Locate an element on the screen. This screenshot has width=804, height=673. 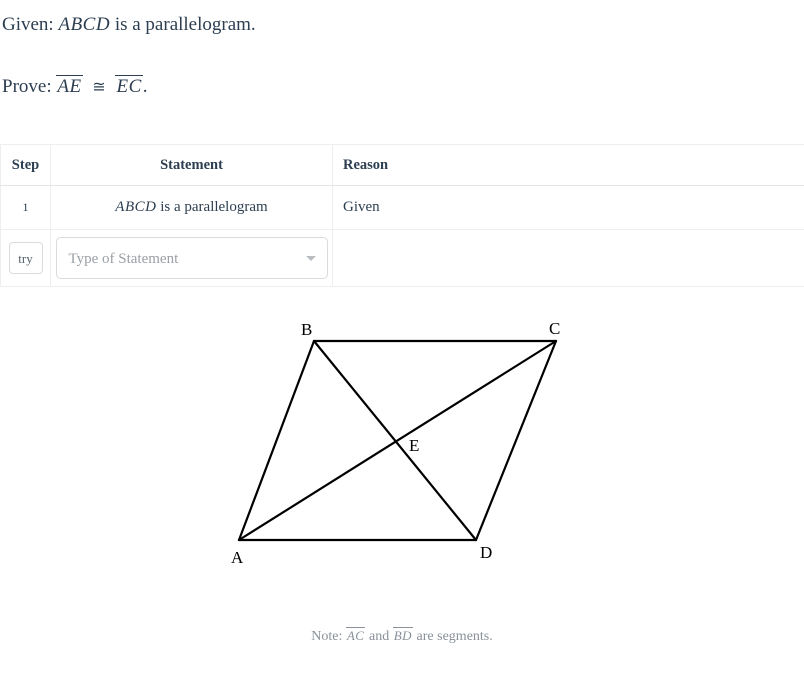
row-1-statement-text: is a parallelogram is located at coordinates (214, 207).